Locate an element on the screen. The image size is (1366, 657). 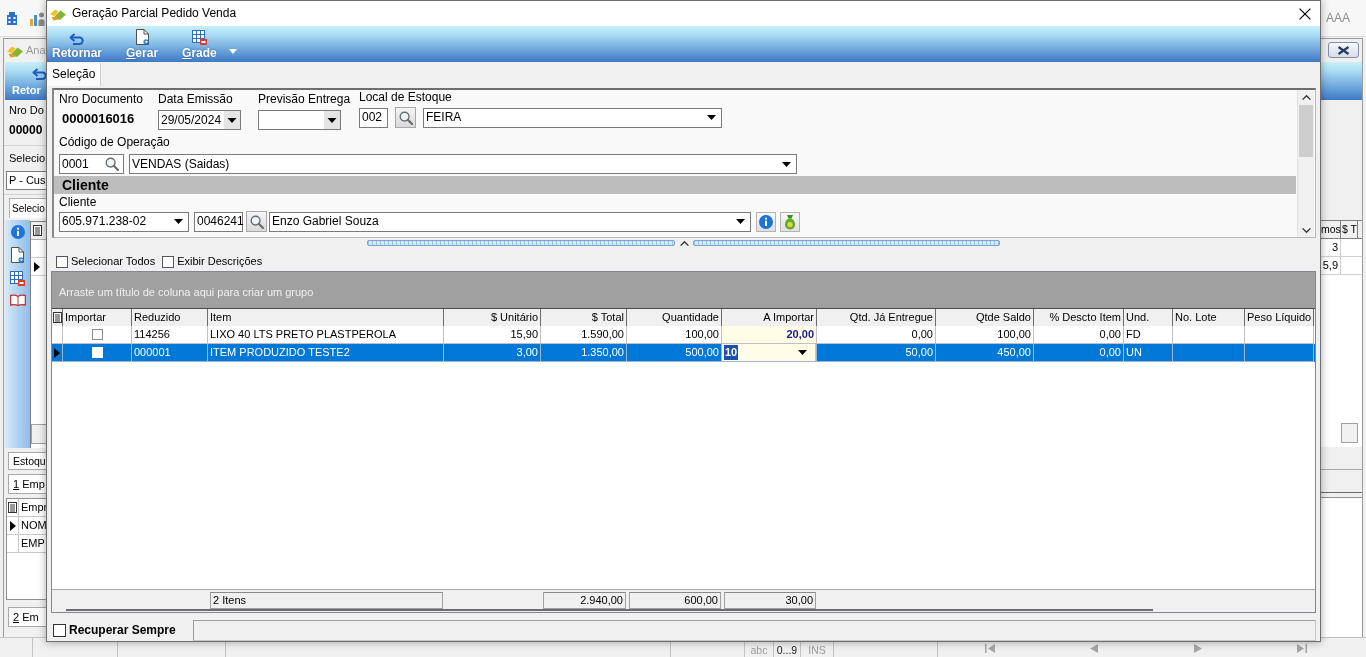
document-dropdown: 605.971.238-02 is located at coordinates (124, 221).